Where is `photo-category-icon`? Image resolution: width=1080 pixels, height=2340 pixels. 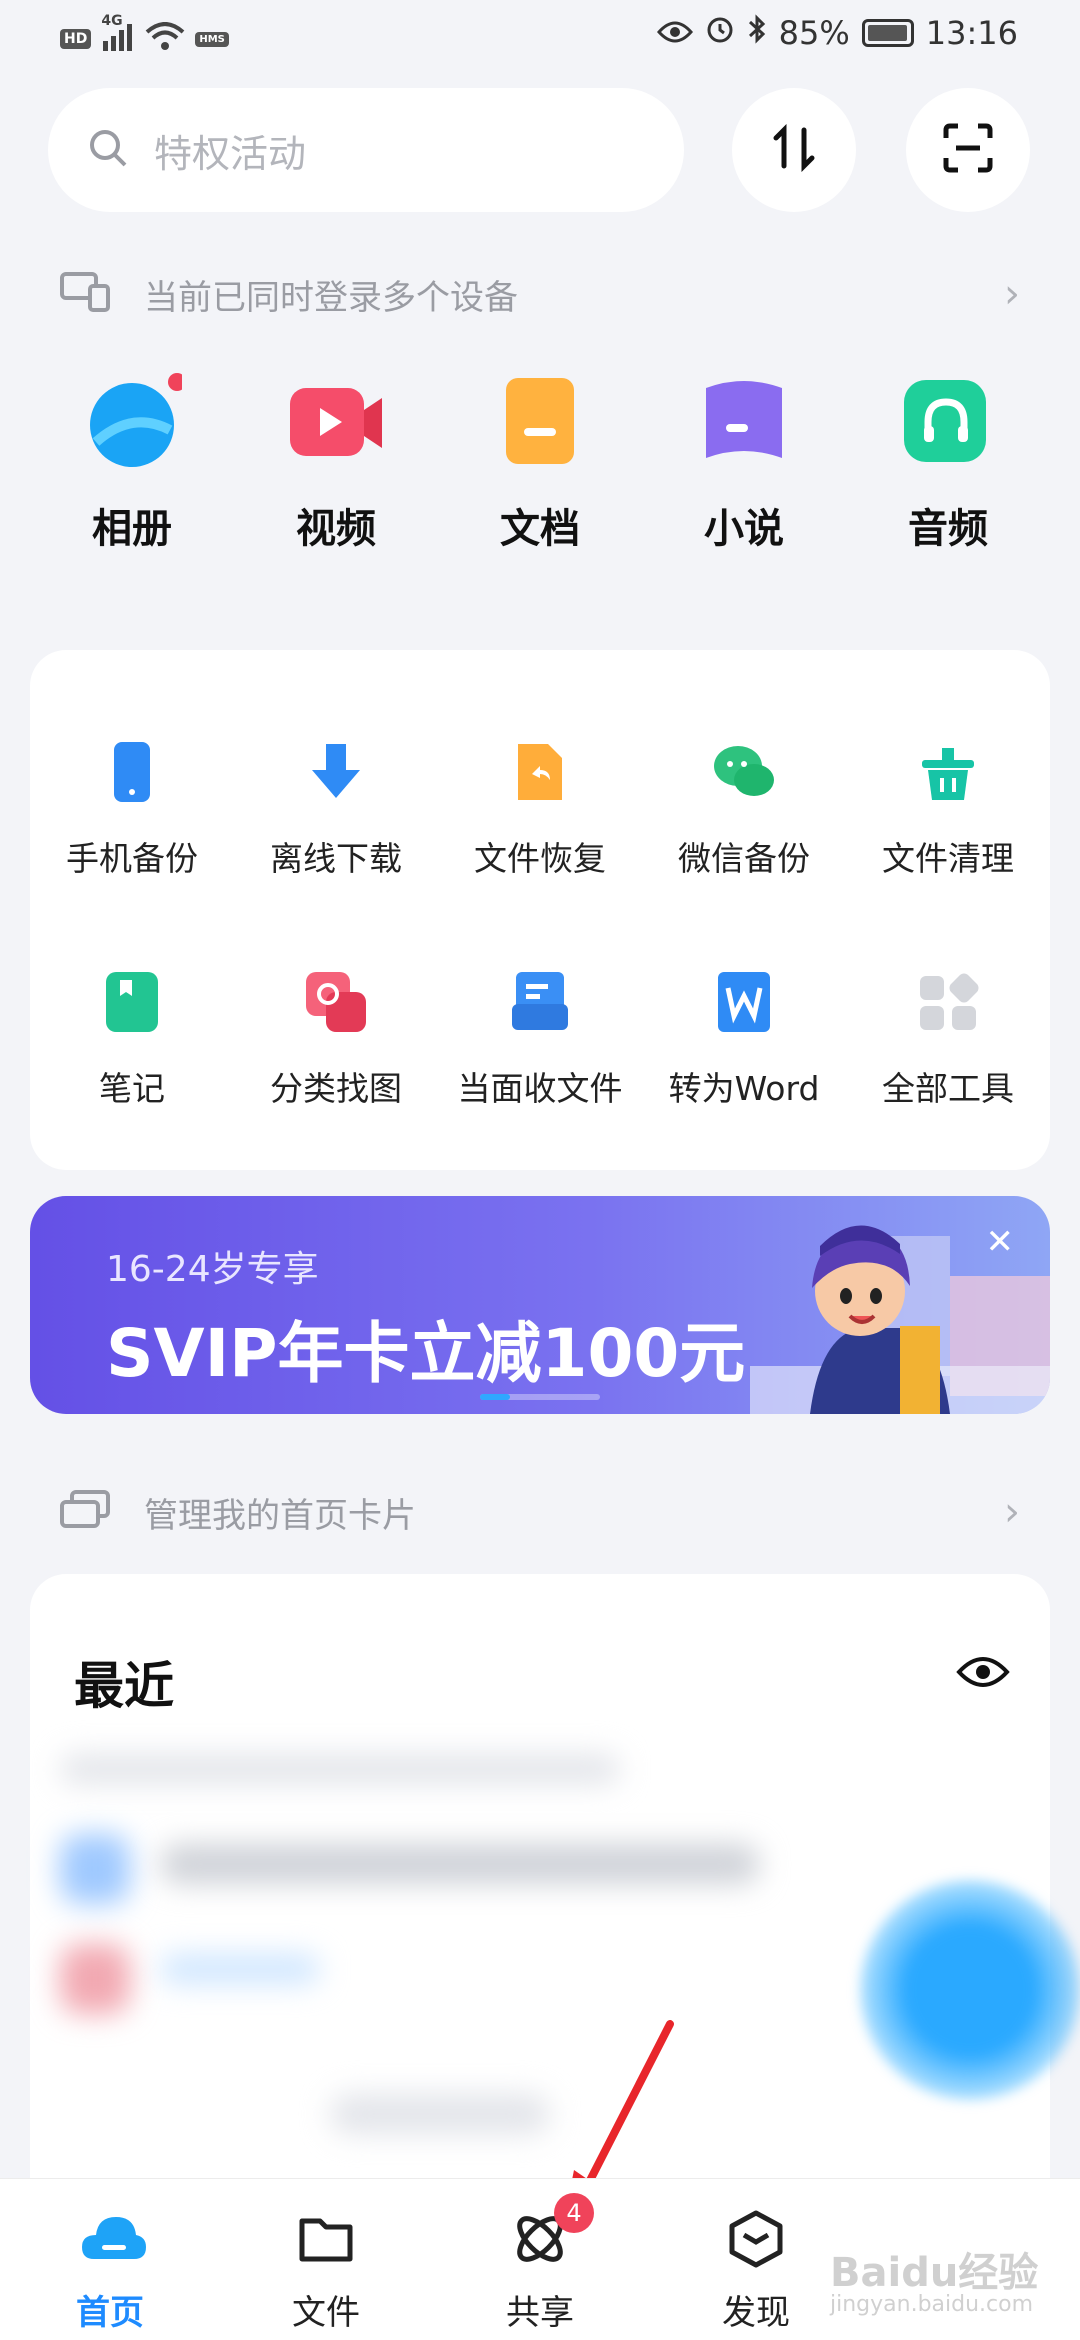 photo-category-icon is located at coordinates (336, 1002).